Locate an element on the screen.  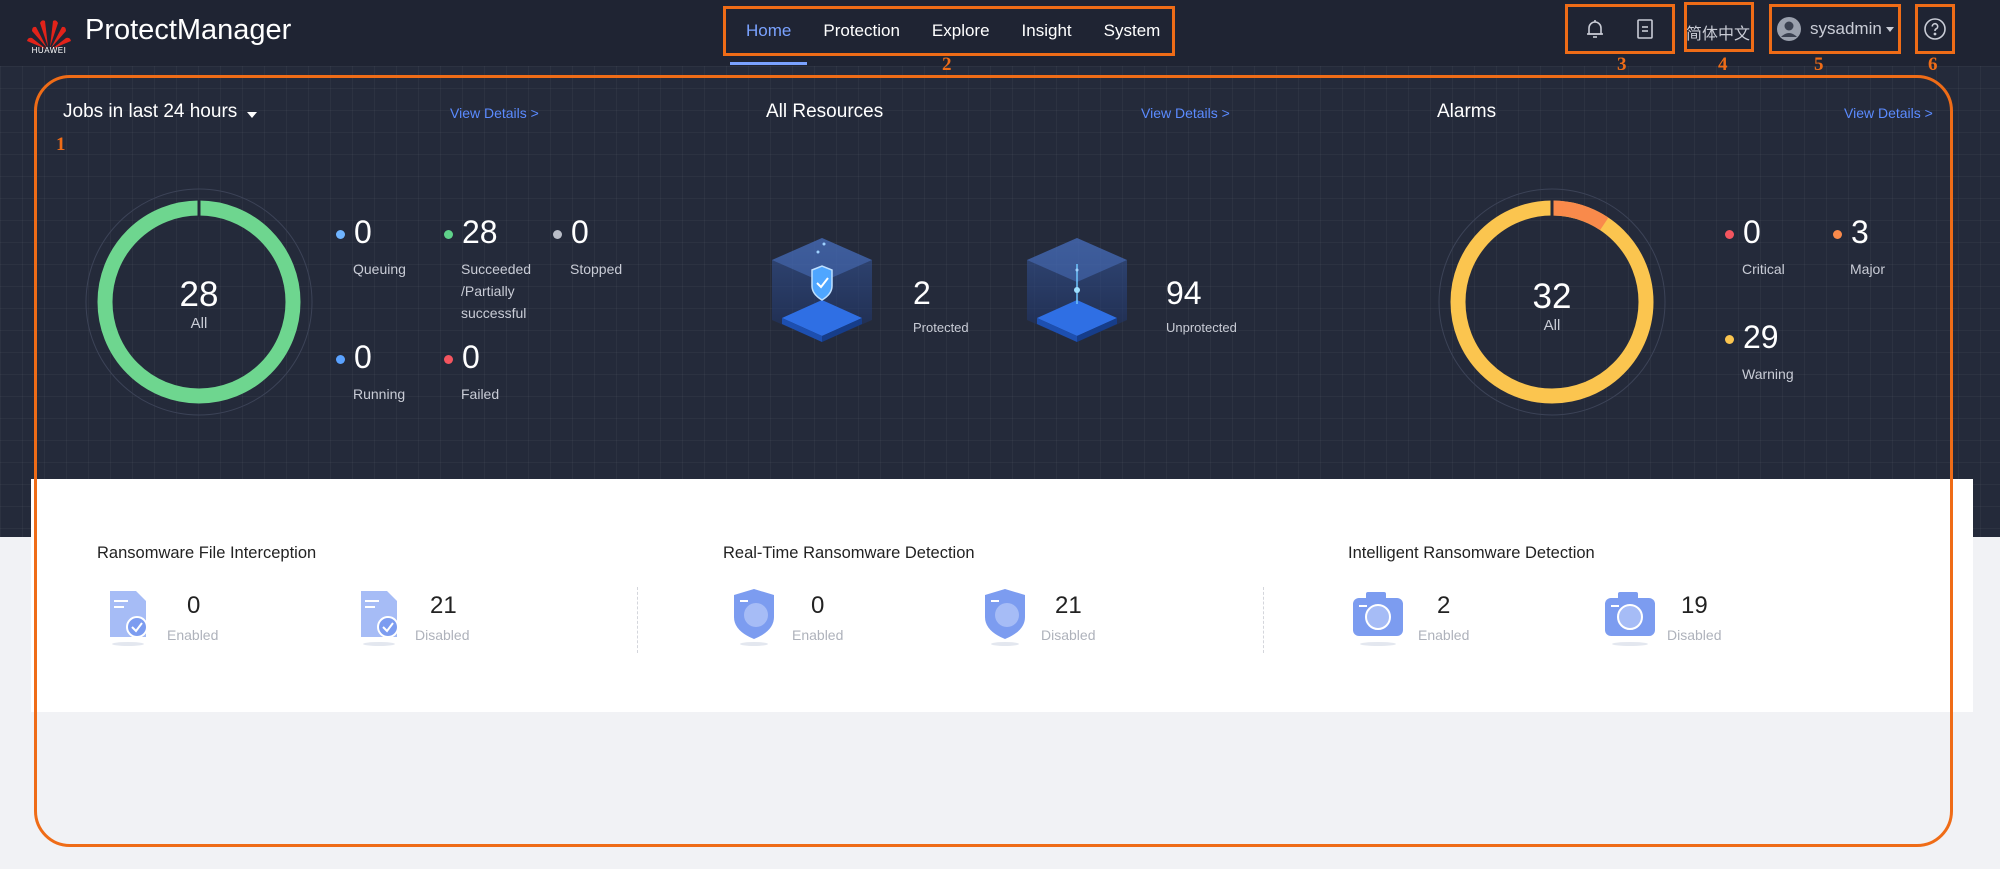
annotation-number-1: 1 is located at coordinates (61, 144).